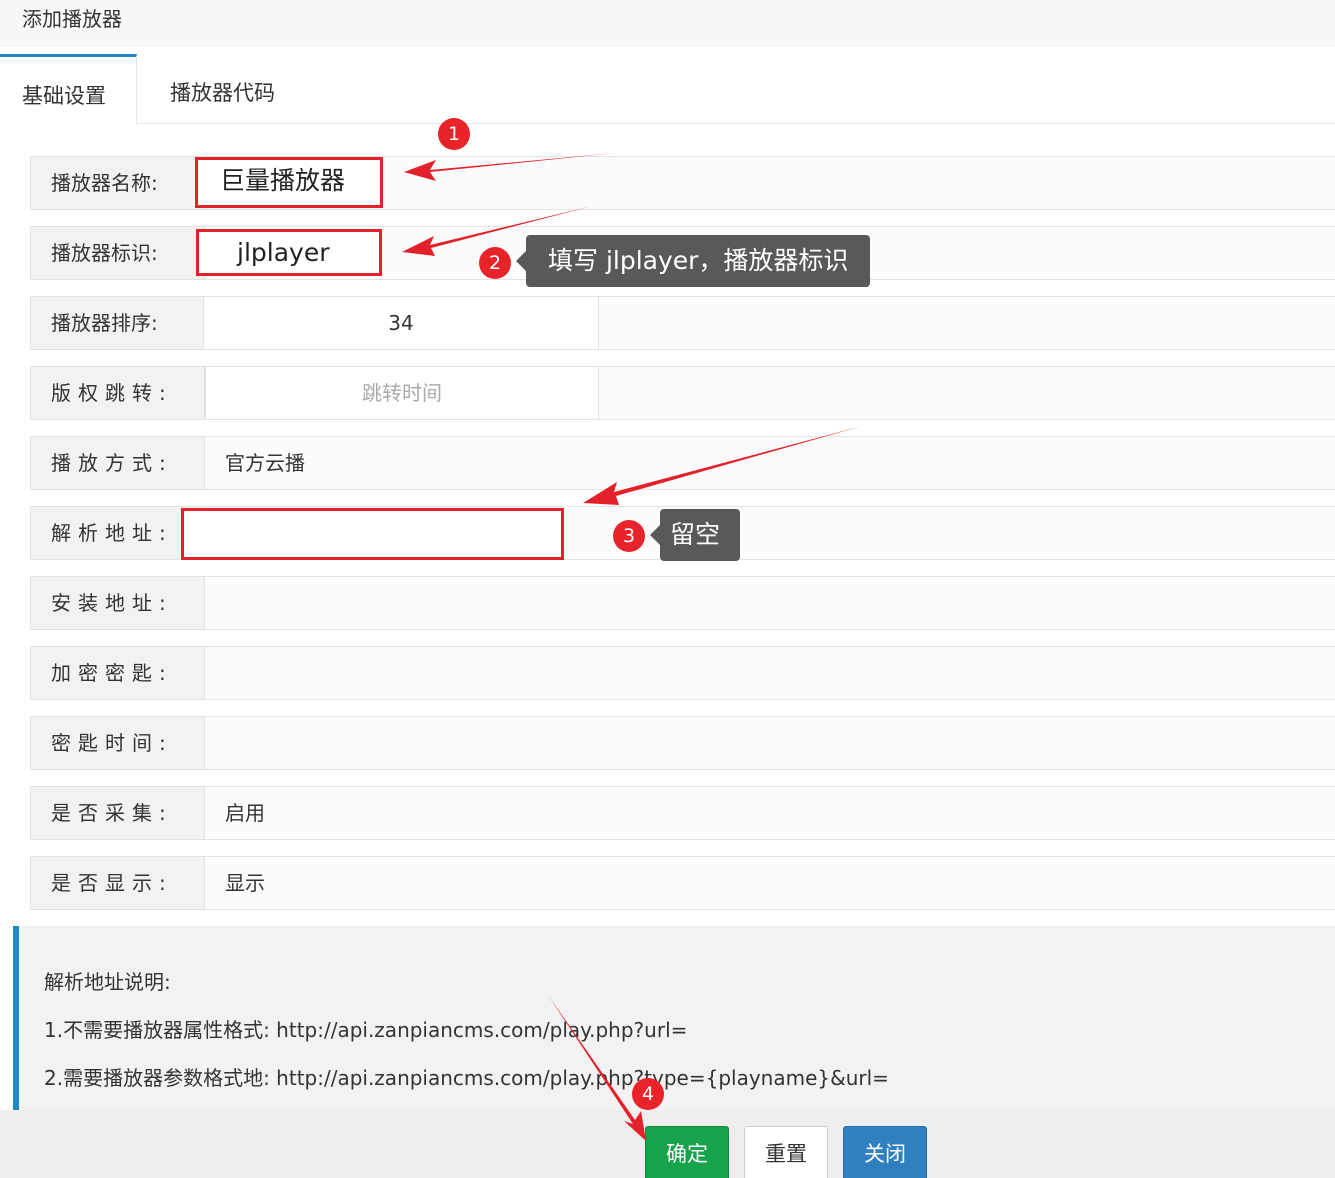 The image size is (1335, 1178). Describe the element at coordinates (682, 323) in the screenshot. I see `form-row-order: 播放器排序: 34` at that location.